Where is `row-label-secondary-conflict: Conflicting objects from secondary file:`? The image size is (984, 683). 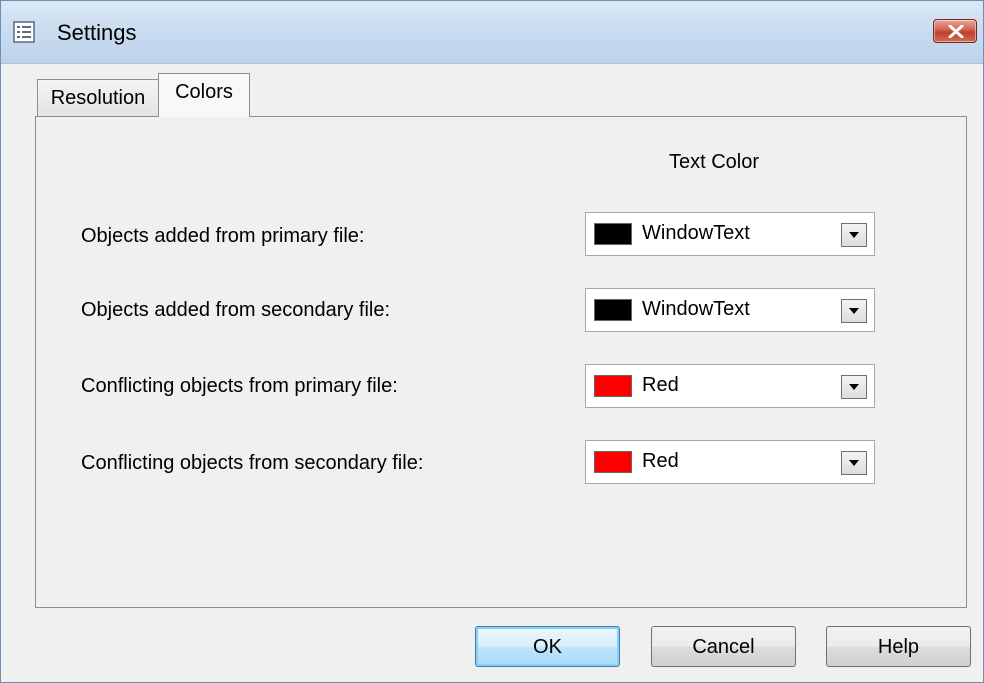
row-label-secondary-conflict: Conflicting objects from secondary file: is located at coordinates (252, 463).